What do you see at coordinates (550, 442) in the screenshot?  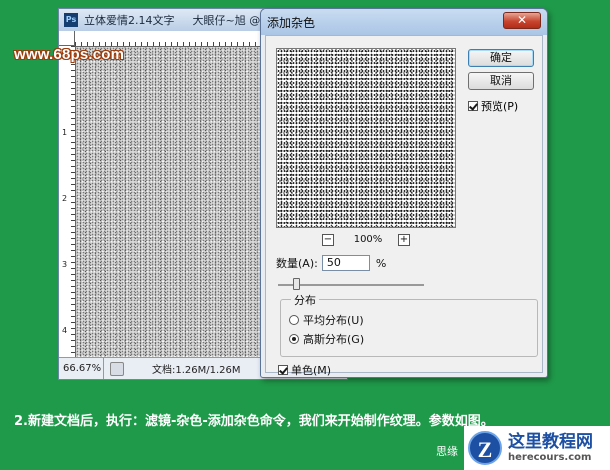 I see `brand-name: 这里教程网` at bounding box center [550, 442].